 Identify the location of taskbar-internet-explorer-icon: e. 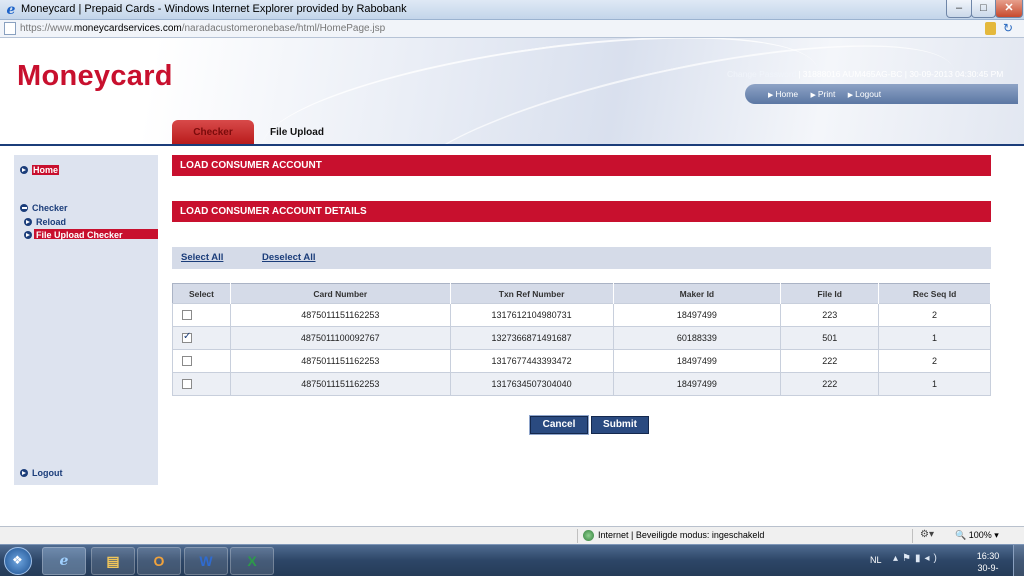
(64, 561).